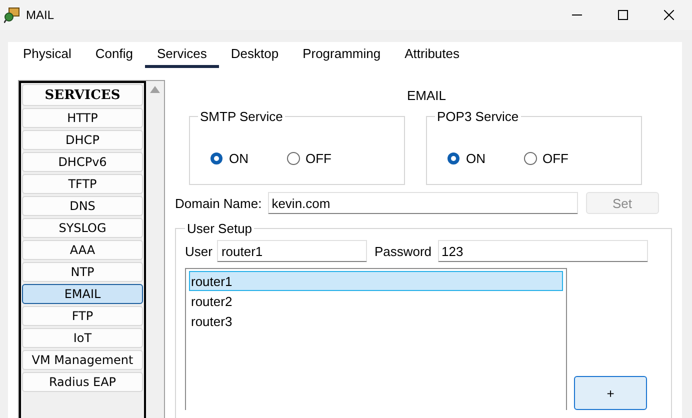 Image resolution: width=692 pixels, height=418 pixels. Describe the element at coordinates (423, 203) in the screenshot. I see `domain-field: kevin.com` at that location.